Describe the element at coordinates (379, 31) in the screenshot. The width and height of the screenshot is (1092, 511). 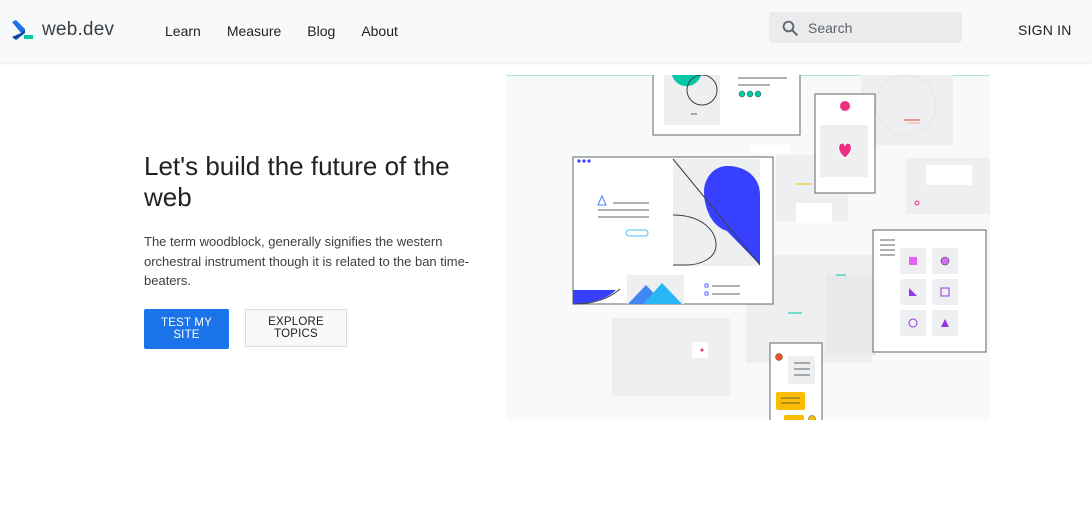
I see `nav-about: About` at that location.